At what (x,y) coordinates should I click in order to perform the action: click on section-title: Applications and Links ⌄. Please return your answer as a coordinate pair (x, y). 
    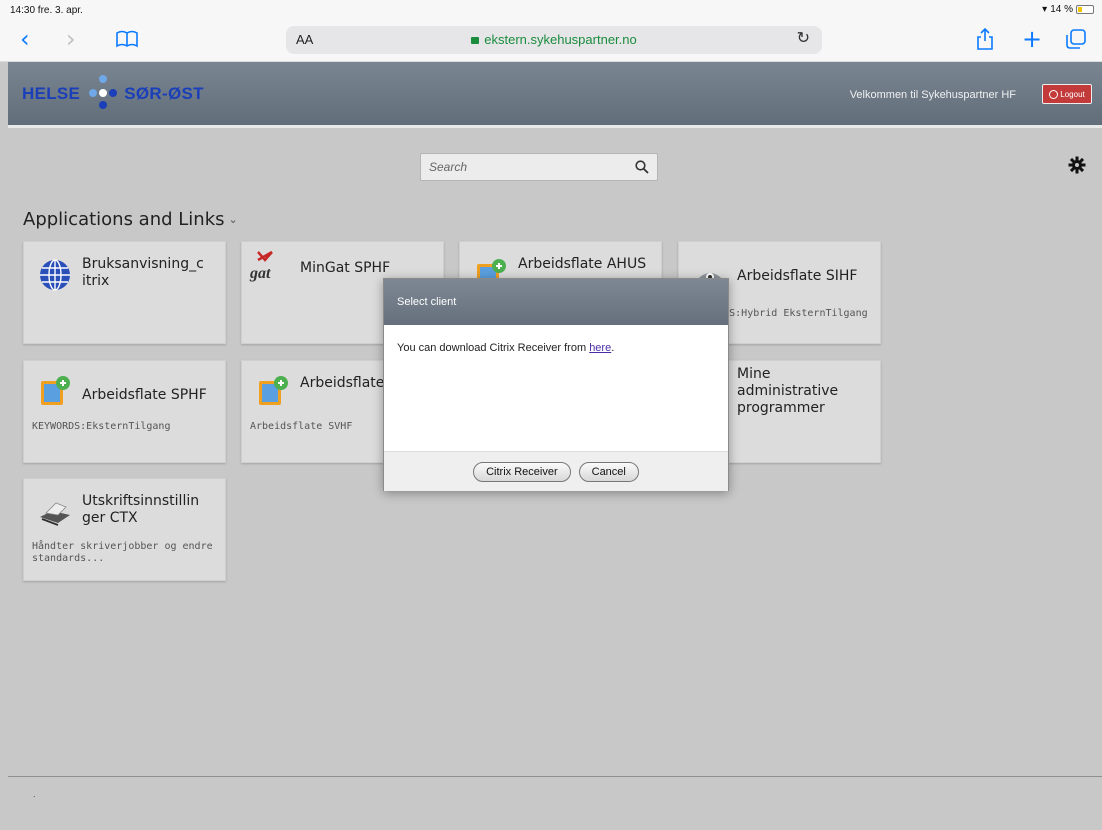
    Looking at the image, I should click on (130, 219).